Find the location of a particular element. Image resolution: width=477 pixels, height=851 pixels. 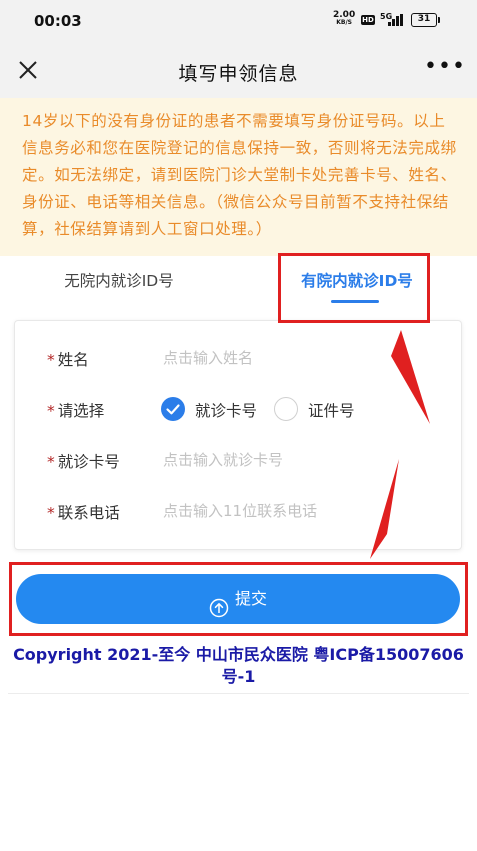

hd-badge: HD is located at coordinates (368, 20).